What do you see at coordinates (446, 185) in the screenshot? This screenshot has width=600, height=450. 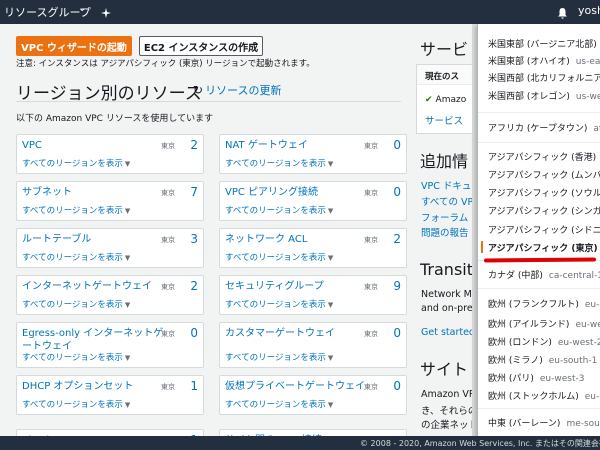 I see `vpc-docs-link: VPC ドキュ` at bounding box center [446, 185].